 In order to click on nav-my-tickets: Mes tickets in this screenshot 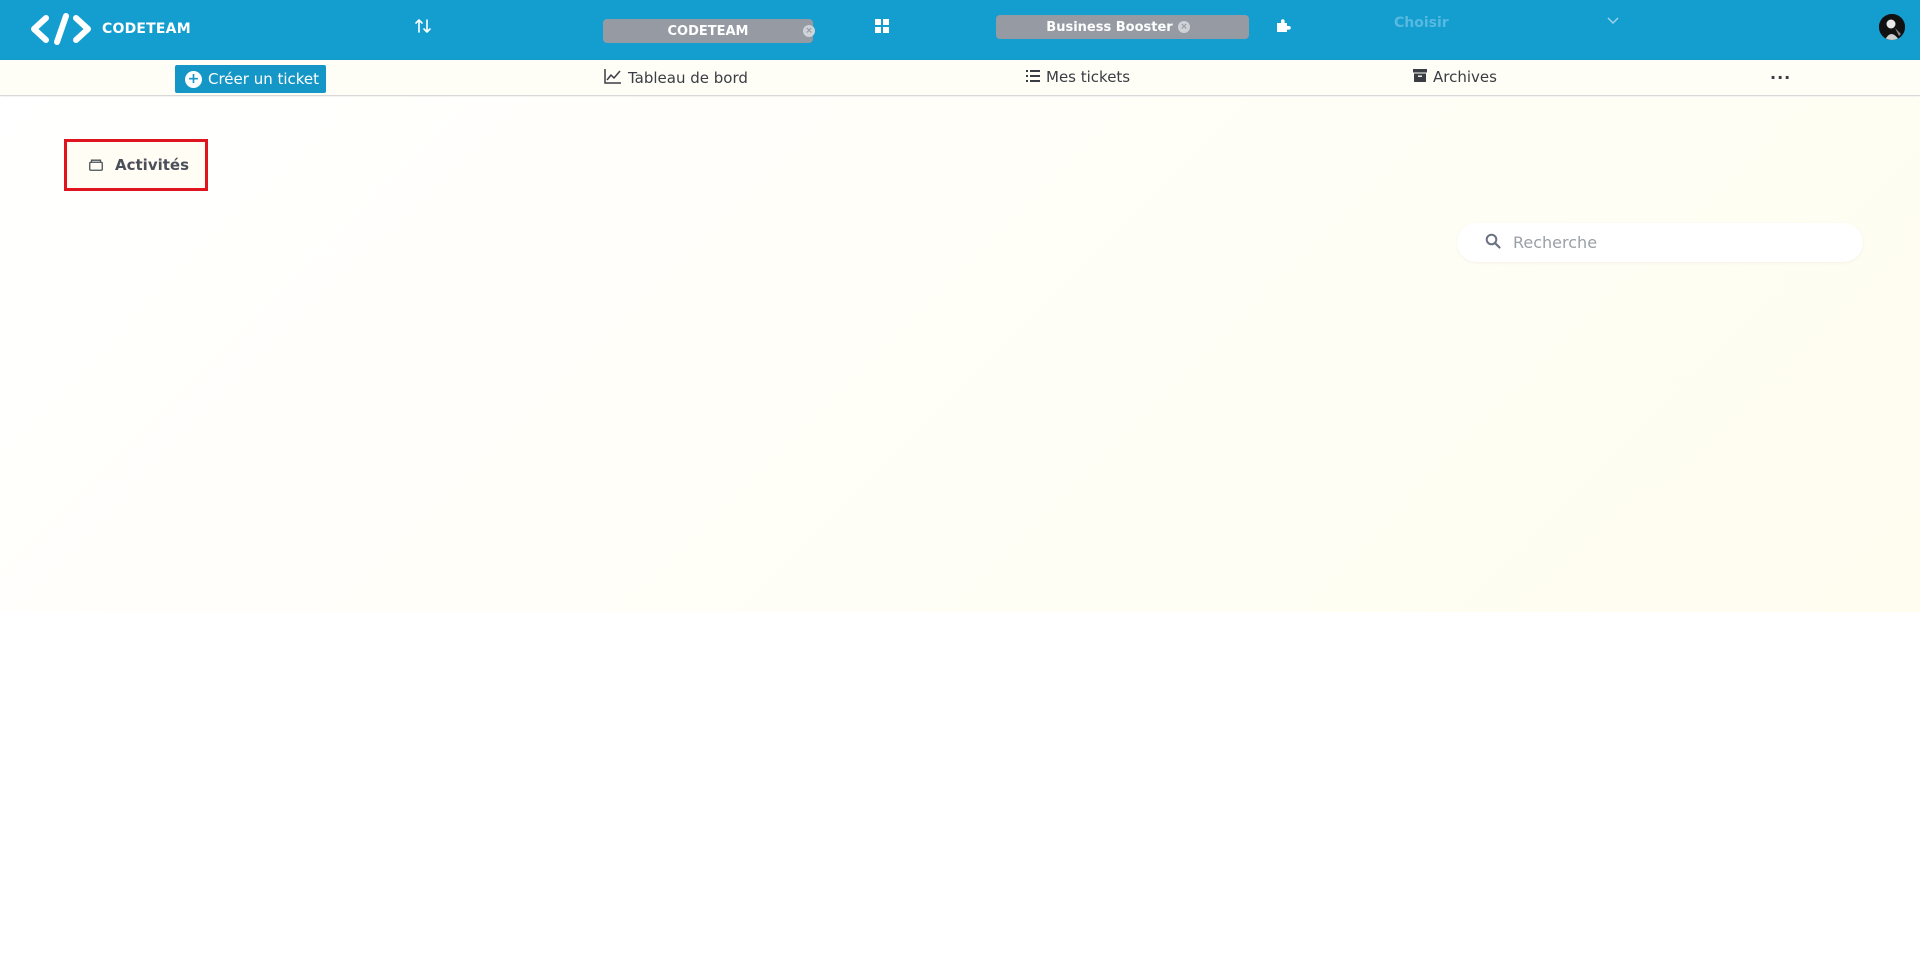, I will do `click(1078, 77)`.